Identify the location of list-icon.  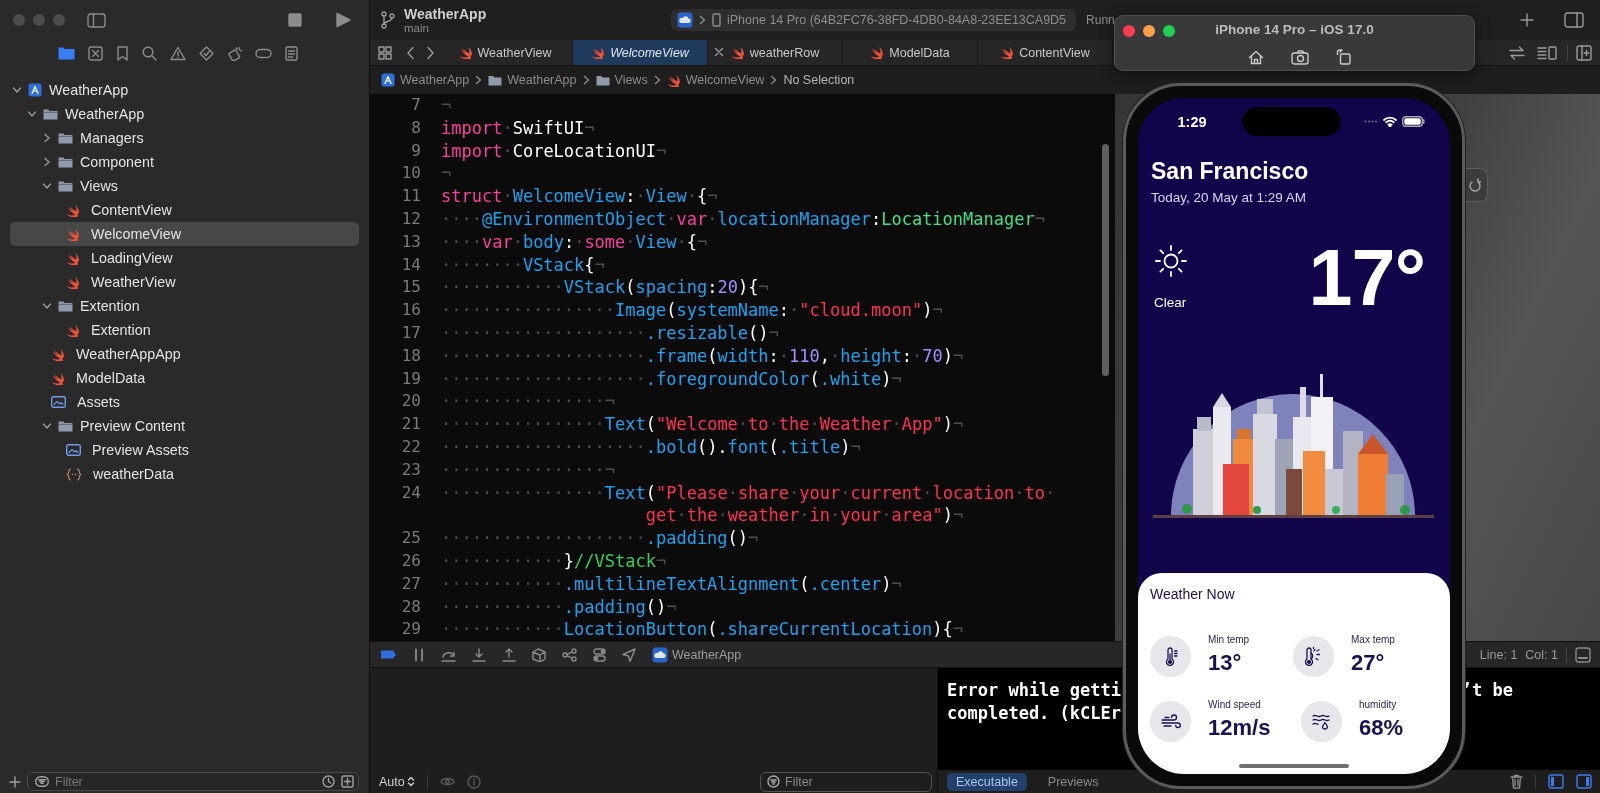
(291, 53).